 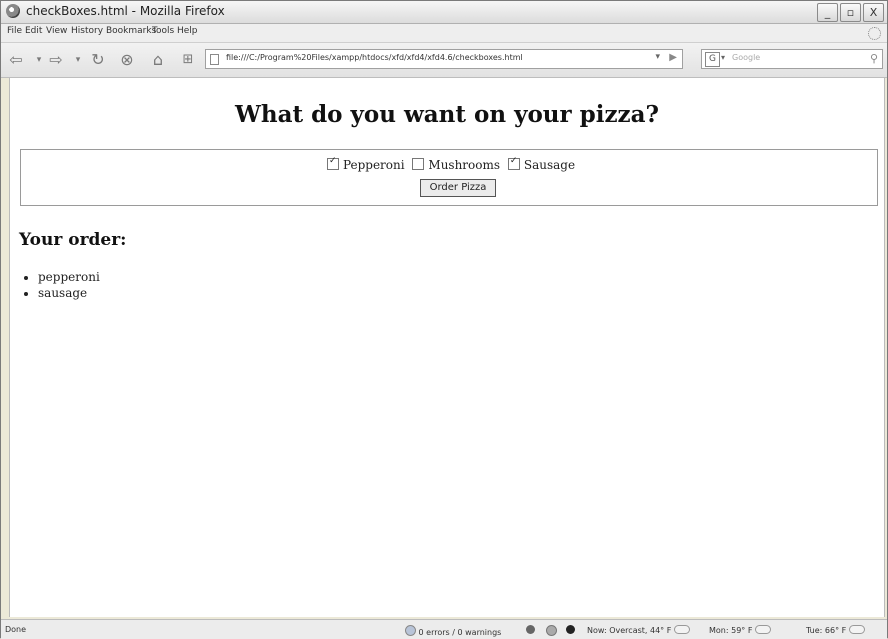 I want to click on search-engine-dropdown-icon: ▾, so click(x=723, y=57).